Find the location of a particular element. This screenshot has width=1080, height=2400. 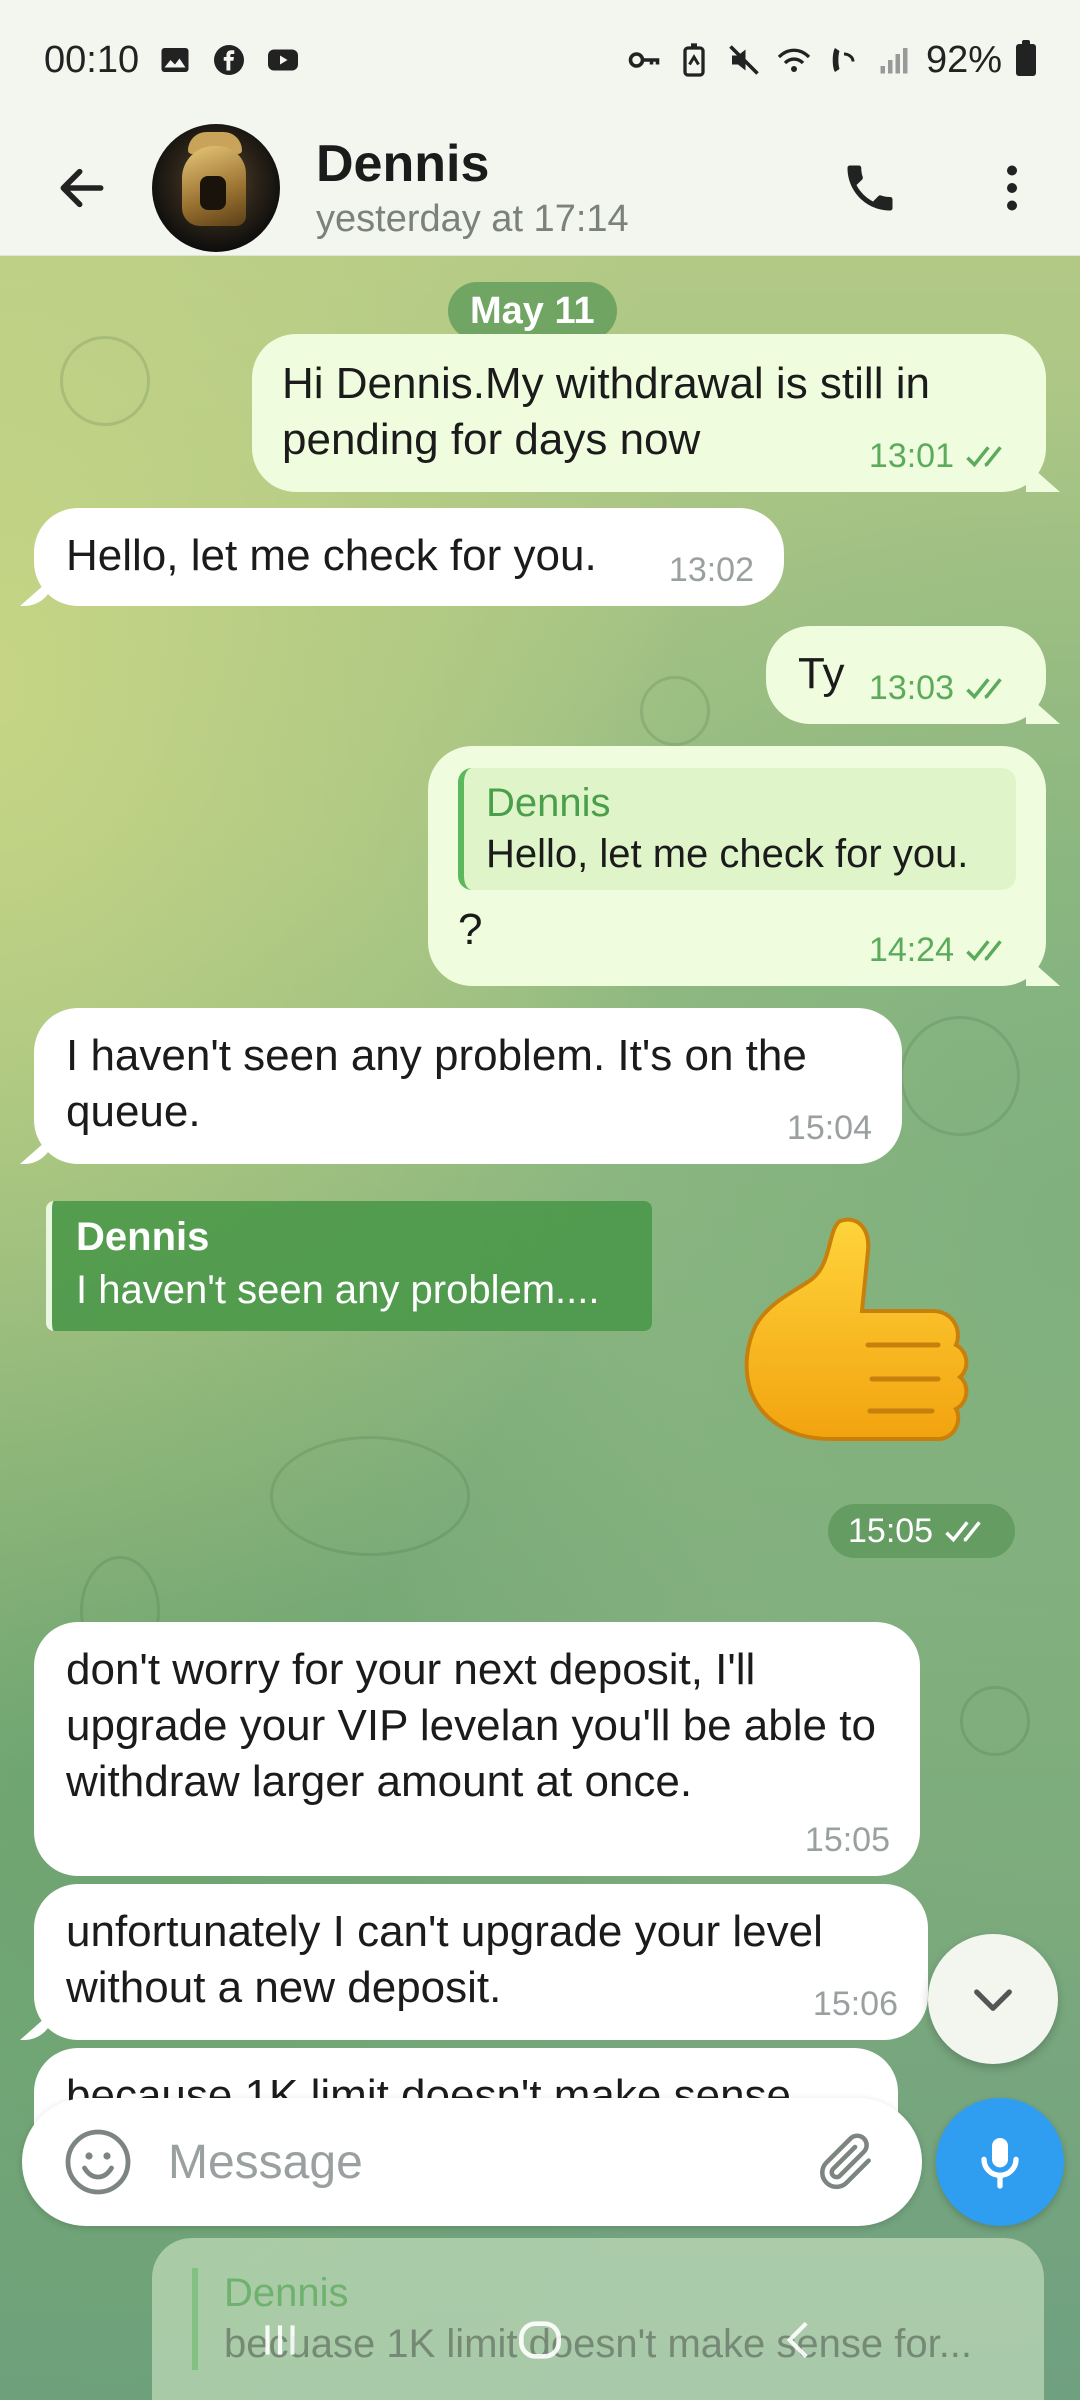

message-meta: 15:04 is located at coordinates (829, 1128).